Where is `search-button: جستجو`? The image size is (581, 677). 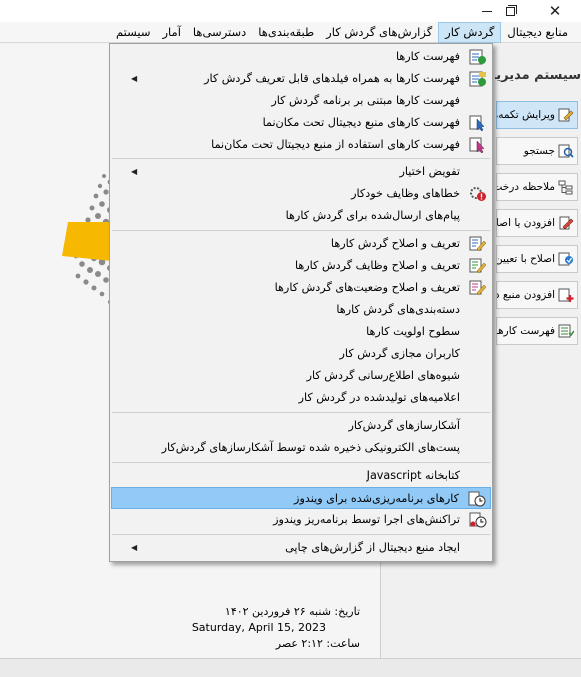
search-button: جستجو is located at coordinates (537, 151).